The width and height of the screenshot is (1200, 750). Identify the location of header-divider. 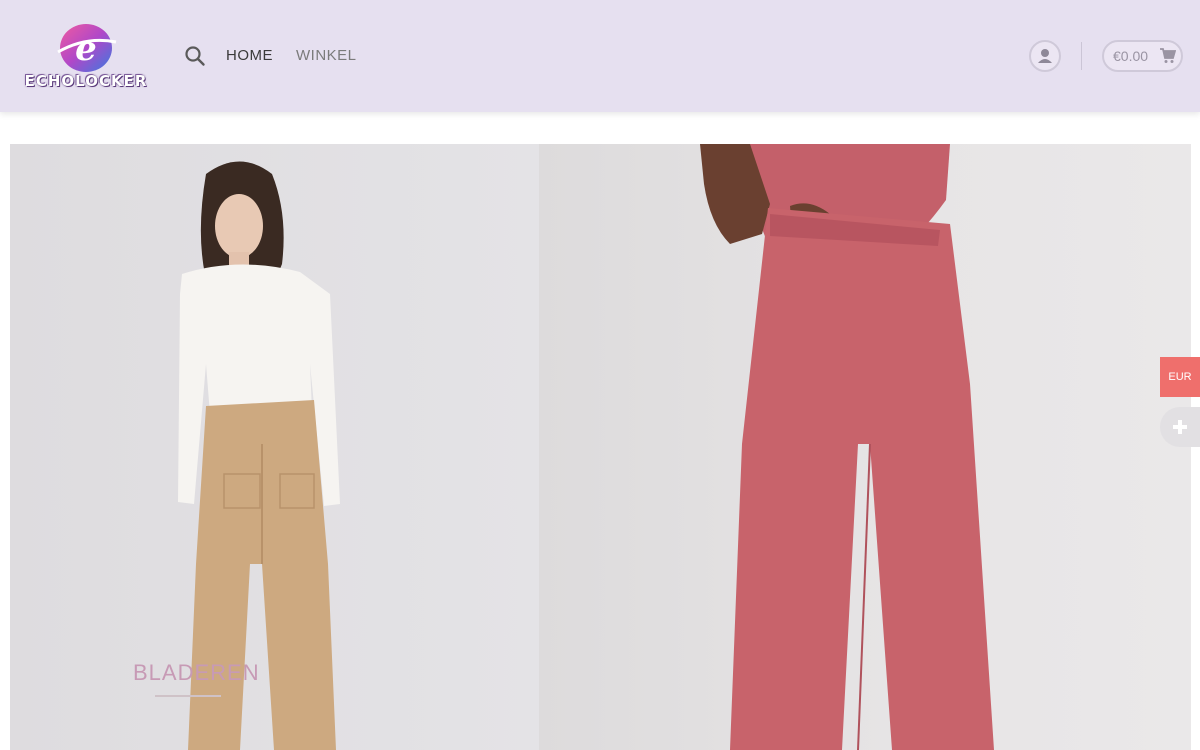
(1081, 56).